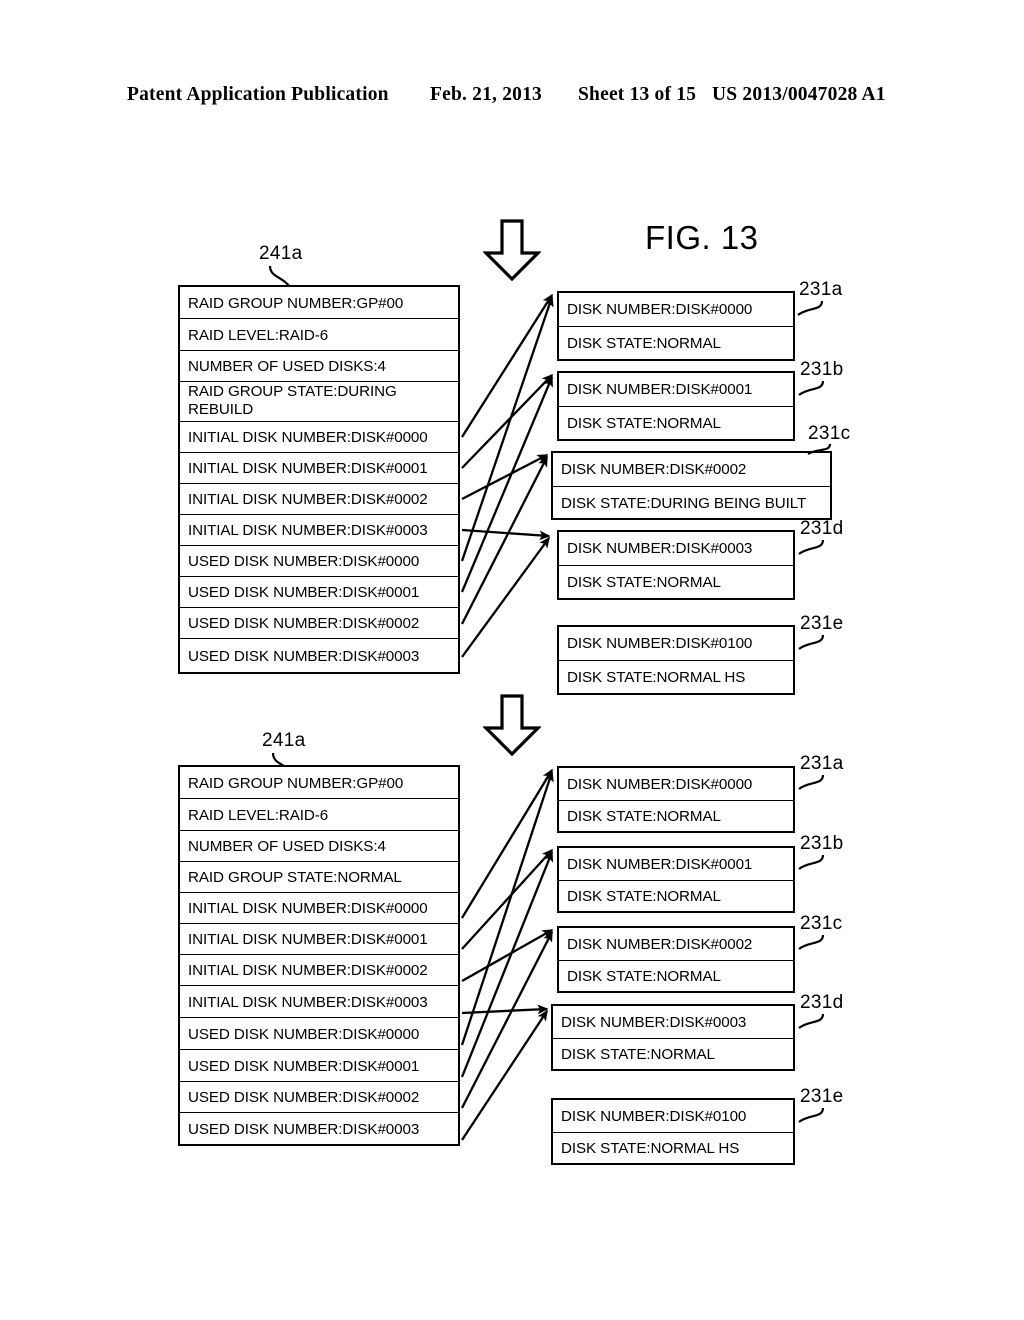 The height and width of the screenshot is (1320, 1024). Describe the element at coordinates (822, 763) in the screenshot. I see `ref-label-231a-bottom: 231a` at that location.